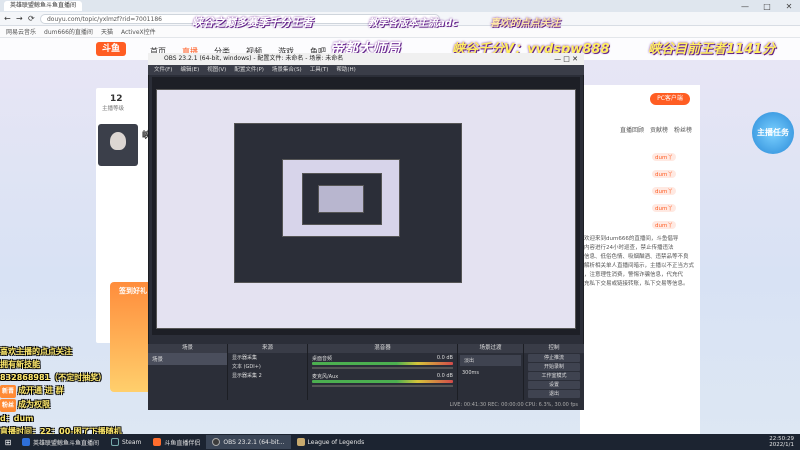 This screenshot has width=800, height=450. I want to click on back-icon: ←, so click(7, 18).